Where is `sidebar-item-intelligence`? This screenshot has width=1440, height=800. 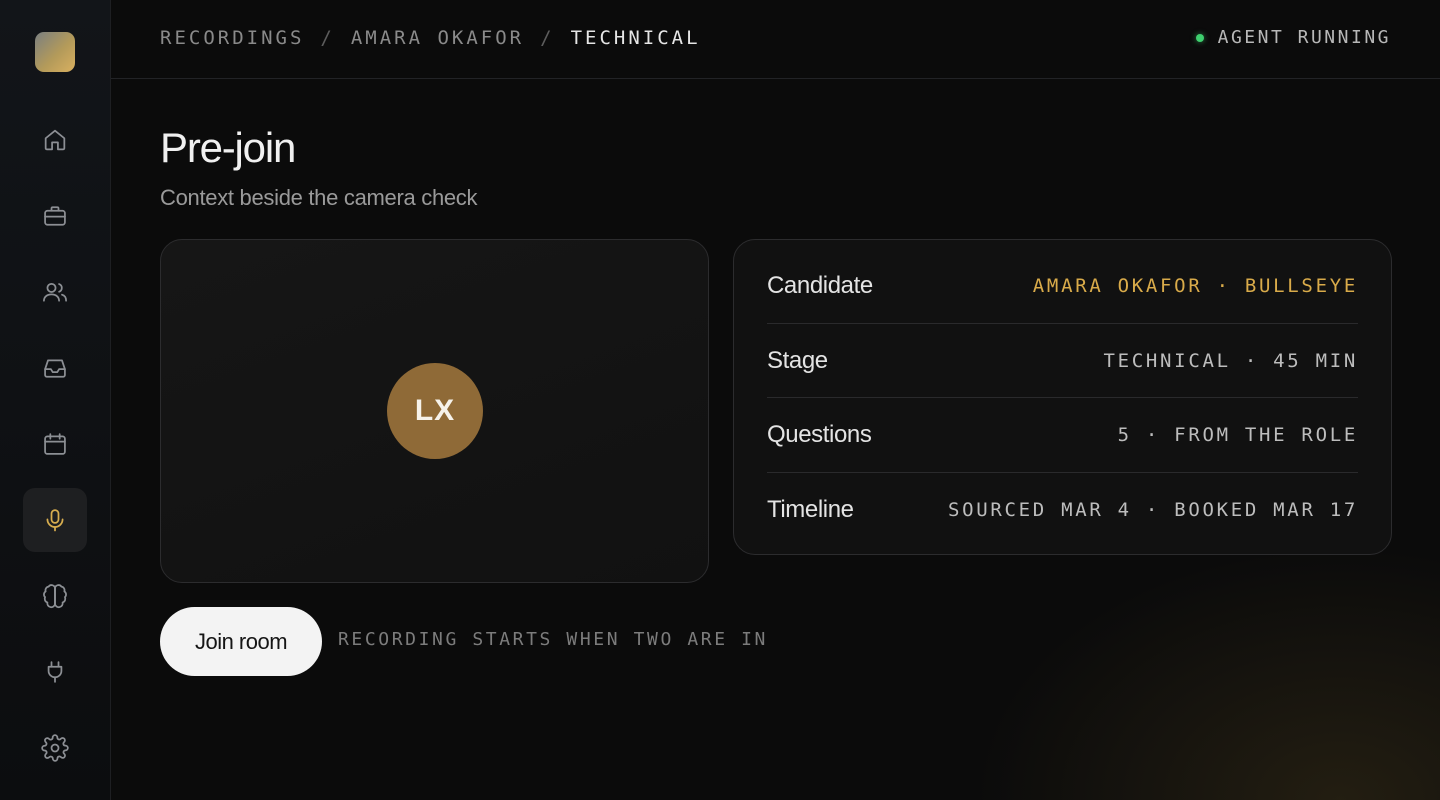
sidebar-item-intelligence is located at coordinates (55, 596).